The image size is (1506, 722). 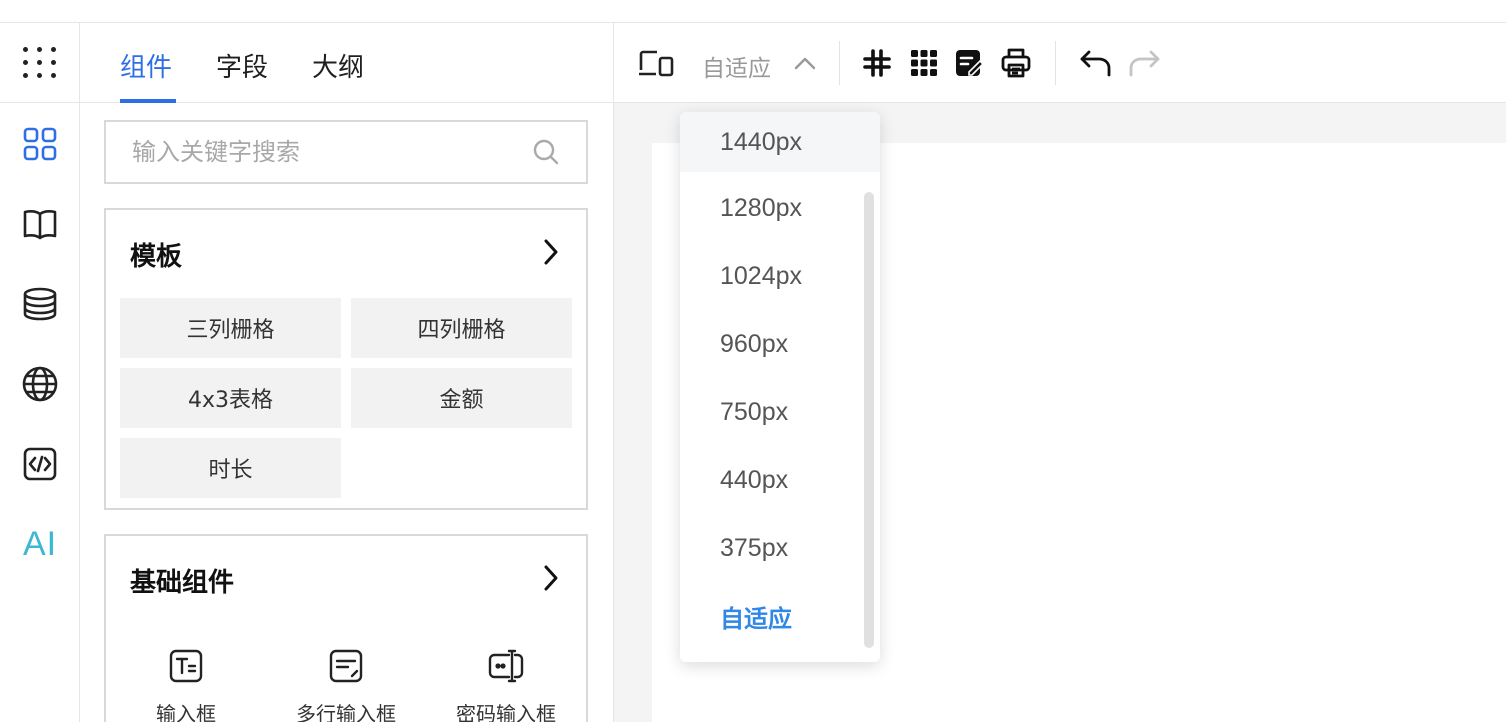 What do you see at coordinates (753, 11) in the screenshot?
I see `top-bar` at bounding box center [753, 11].